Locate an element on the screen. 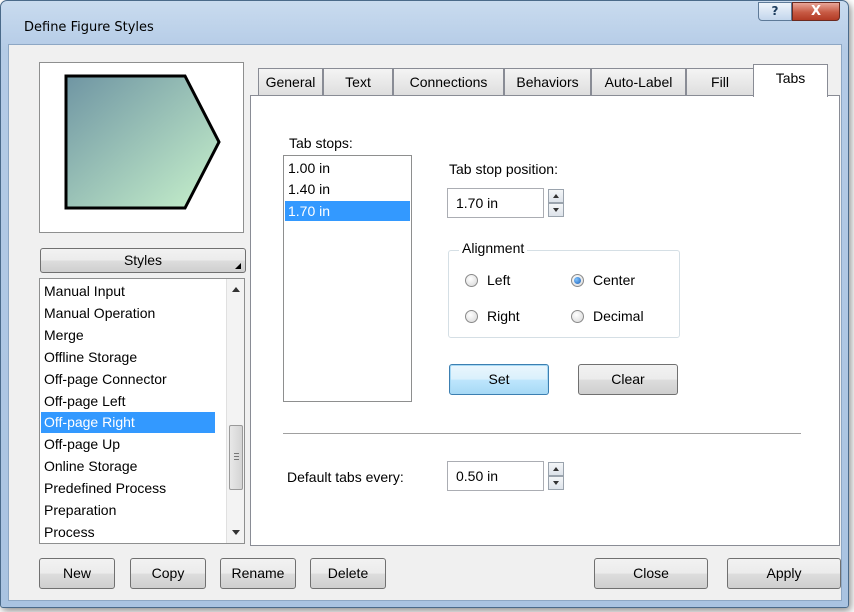 The height and width of the screenshot is (612, 854). align-right-label: Right is located at coordinates (503, 316).